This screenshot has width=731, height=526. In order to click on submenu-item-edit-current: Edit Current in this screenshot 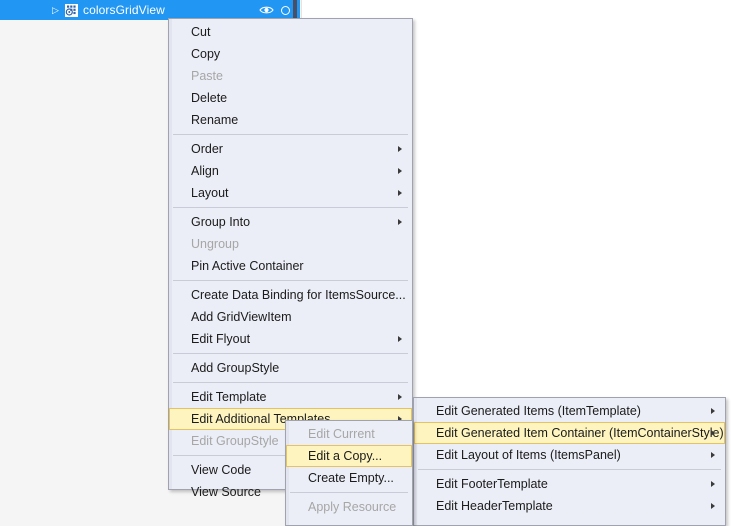, I will do `click(341, 434)`.